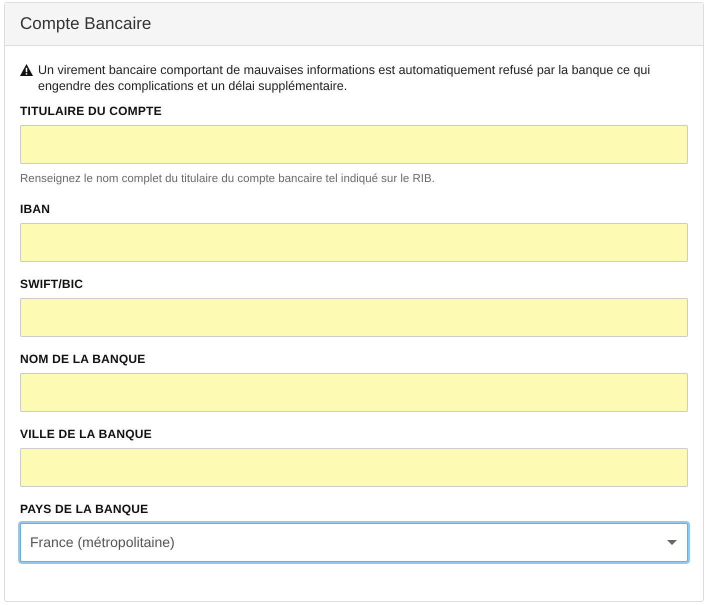  What do you see at coordinates (83, 359) in the screenshot?
I see `field-label: NOM DE LA BANQUE` at bounding box center [83, 359].